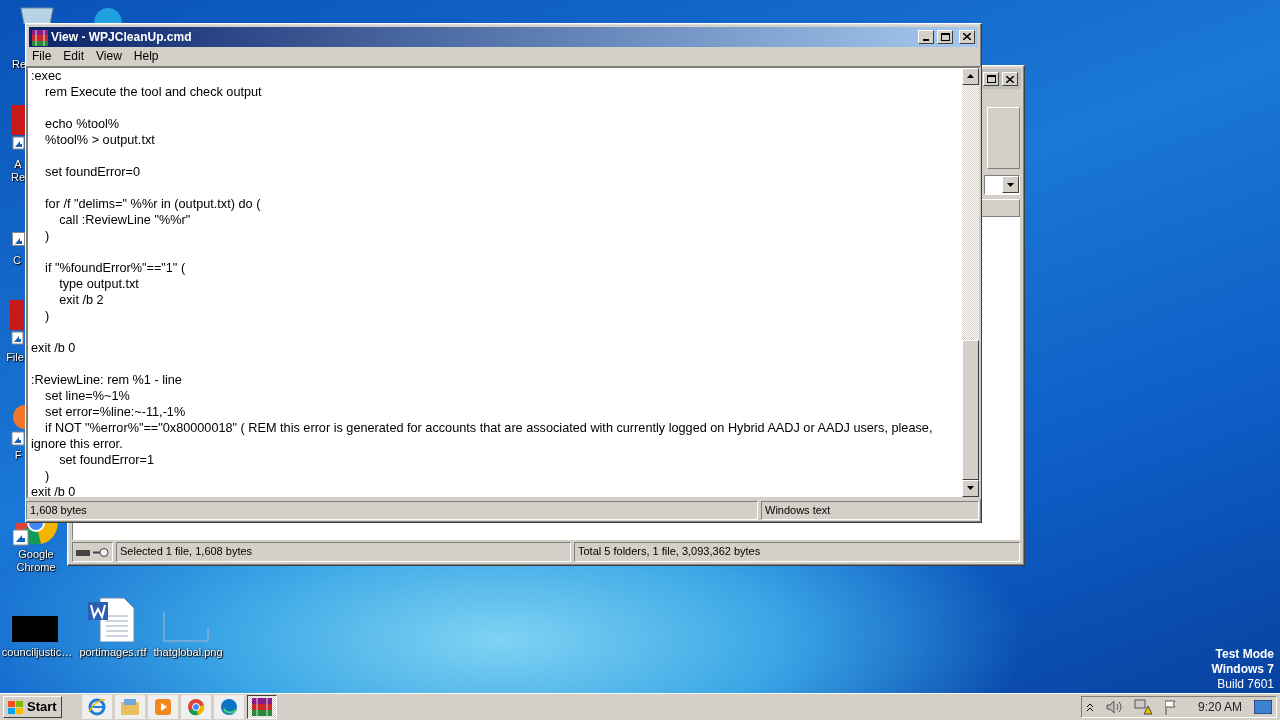 The image size is (1280, 720). Describe the element at coordinates (15, 357) in the screenshot. I see `icon-label: File` at that location.